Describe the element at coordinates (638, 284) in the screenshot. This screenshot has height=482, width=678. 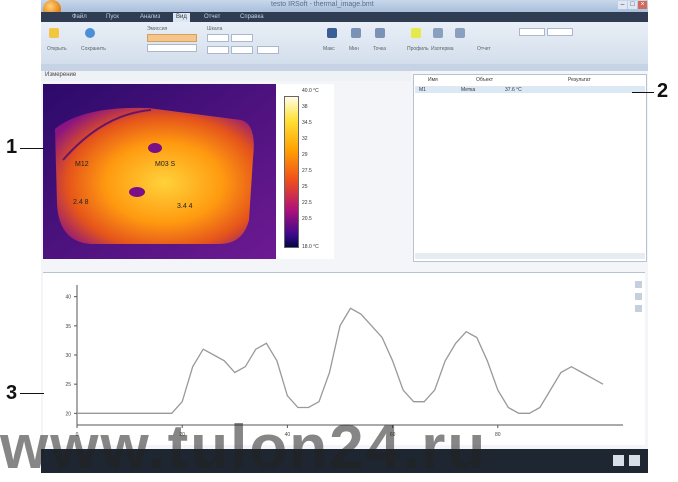
I see `graph-zoom-in-button` at that location.